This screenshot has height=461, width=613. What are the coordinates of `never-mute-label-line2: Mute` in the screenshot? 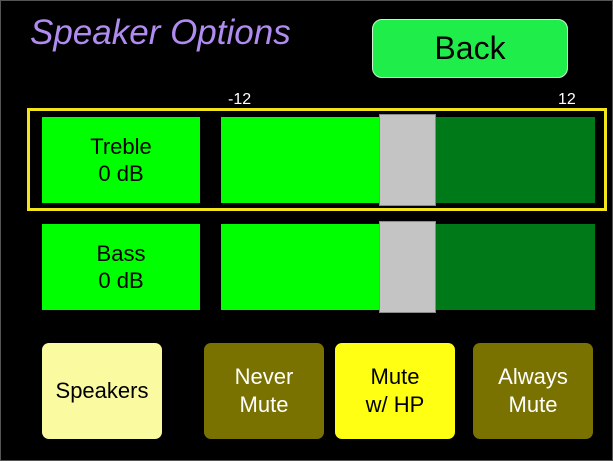 It's located at (264, 404).